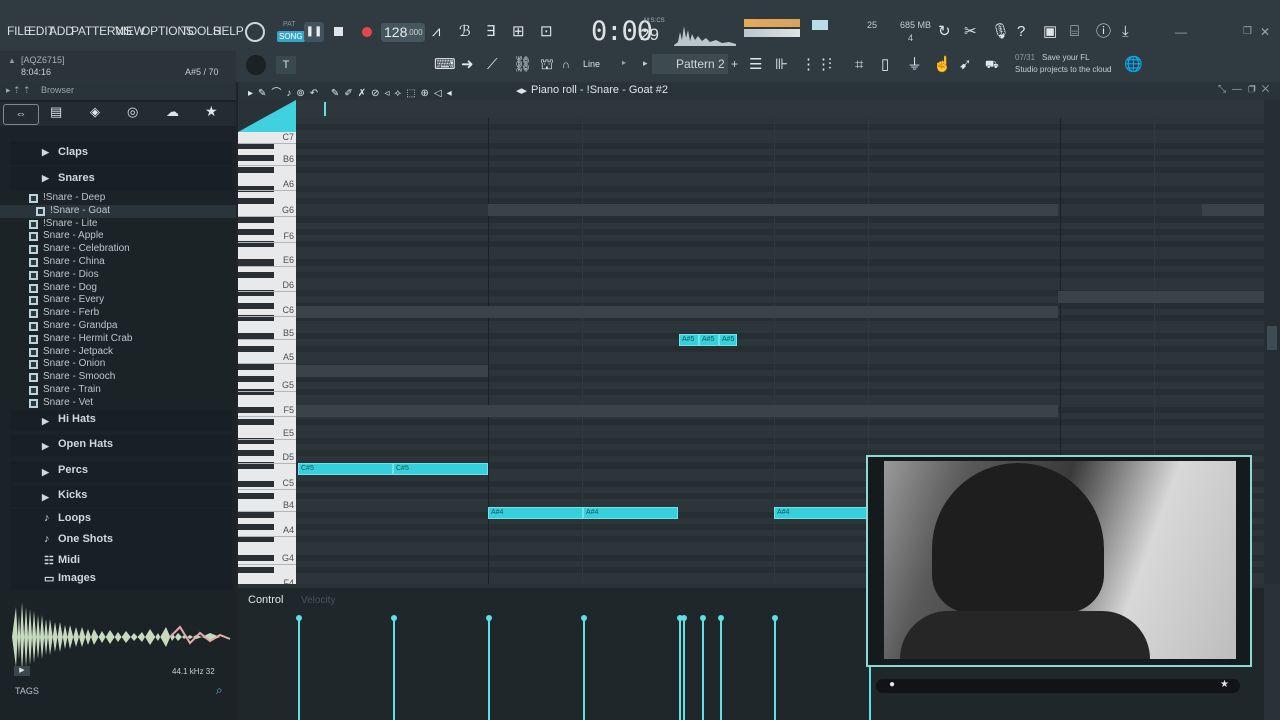  I want to click on browser-folder: ♪ One Shots, so click(121, 540).